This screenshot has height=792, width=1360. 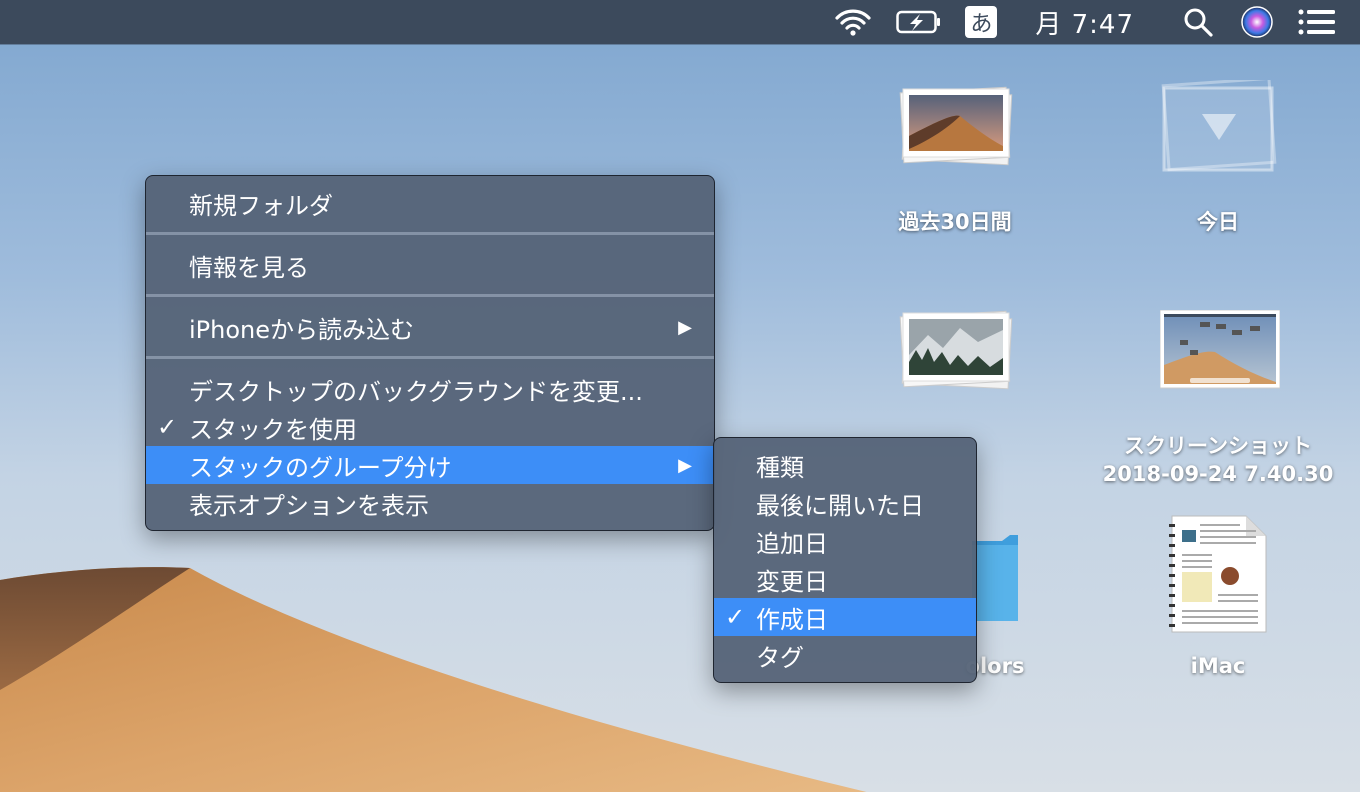 I want to click on notification-center-icon, so click(x=1317, y=22).